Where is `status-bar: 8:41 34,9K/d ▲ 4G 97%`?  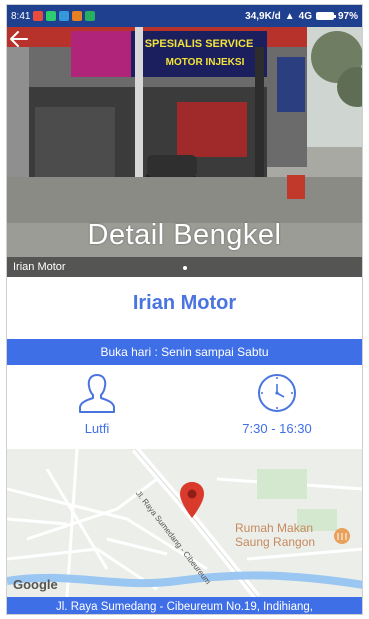
status-bar: 8:41 34,9K/d ▲ 4G 97% is located at coordinates (184, 16).